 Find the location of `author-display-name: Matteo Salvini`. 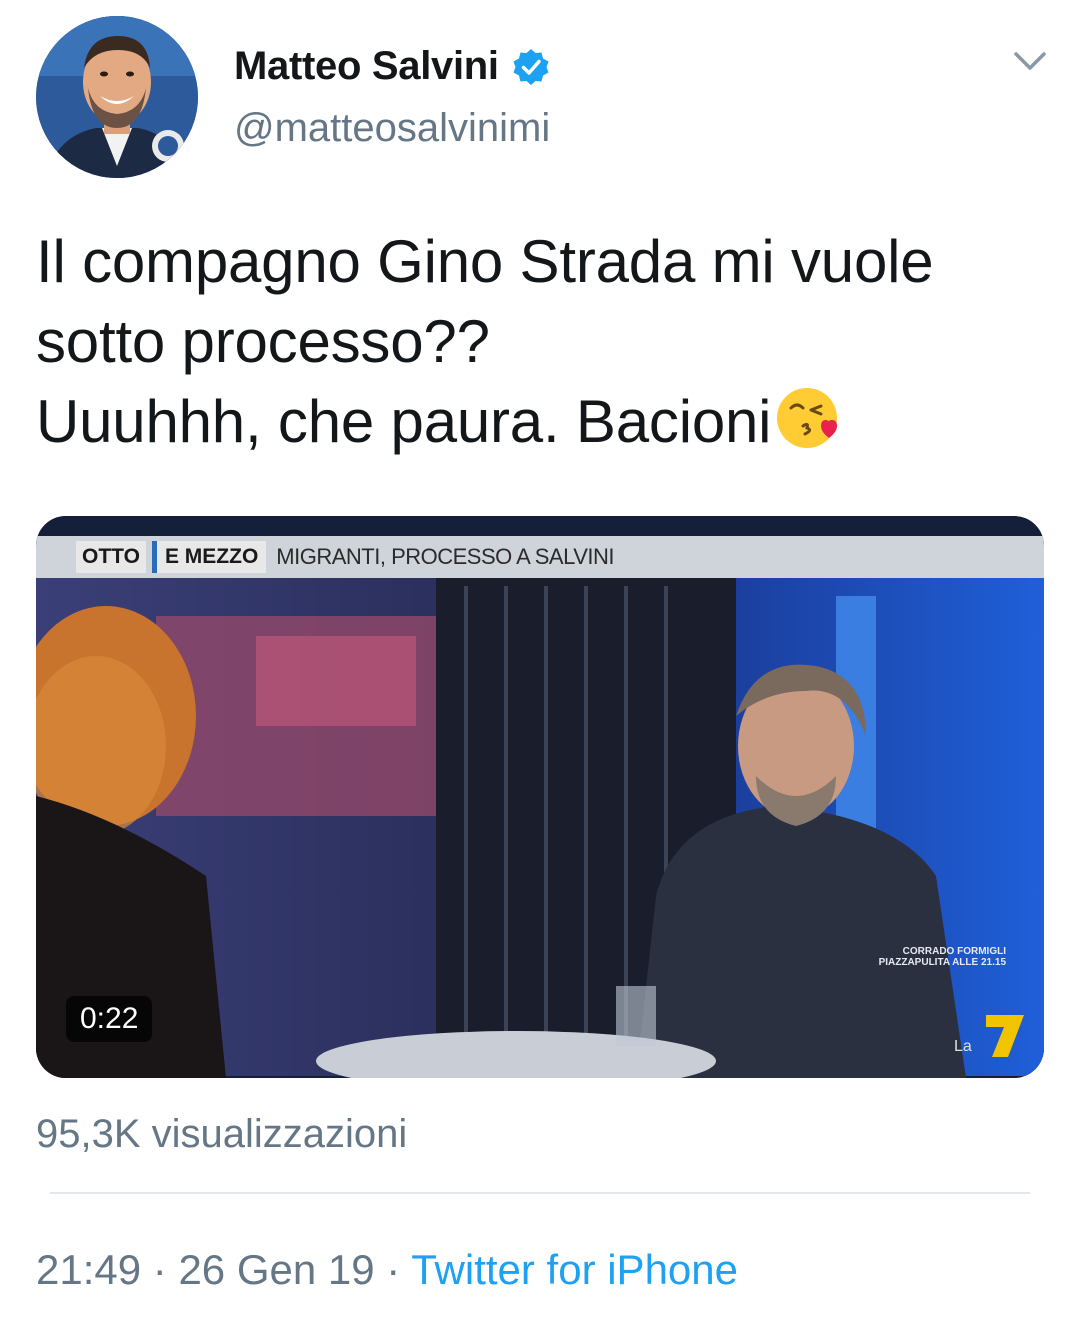

author-display-name: Matteo Salvini is located at coordinates (366, 66).